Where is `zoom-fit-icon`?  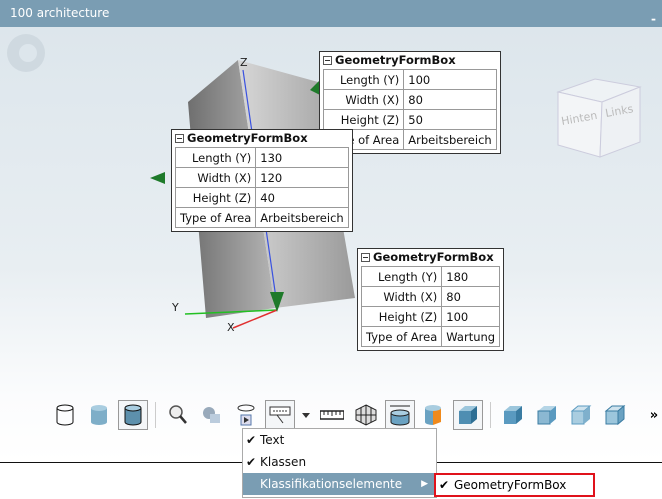 zoom-fit-icon is located at coordinates (178, 415).